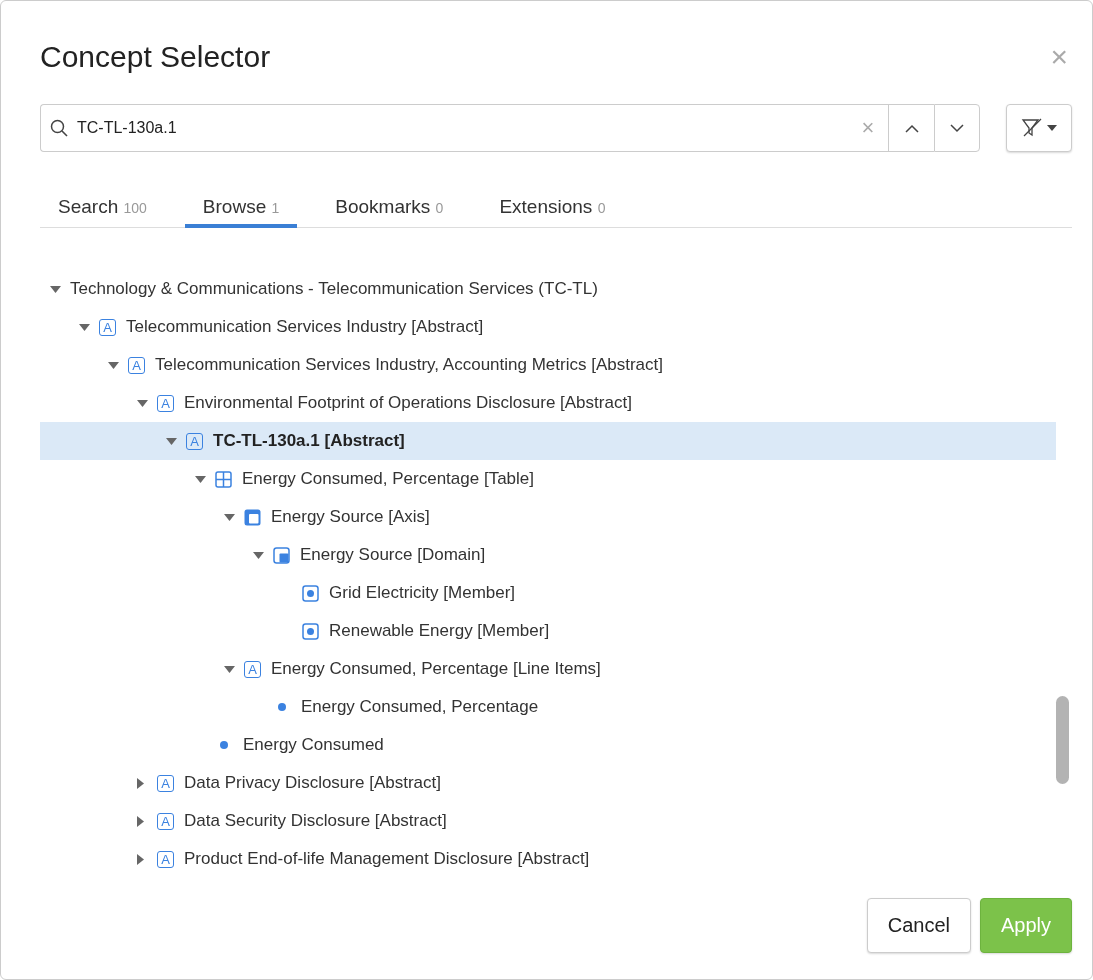  What do you see at coordinates (1062, 740) in the screenshot?
I see `scrollbar-thumb` at bounding box center [1062, 740].